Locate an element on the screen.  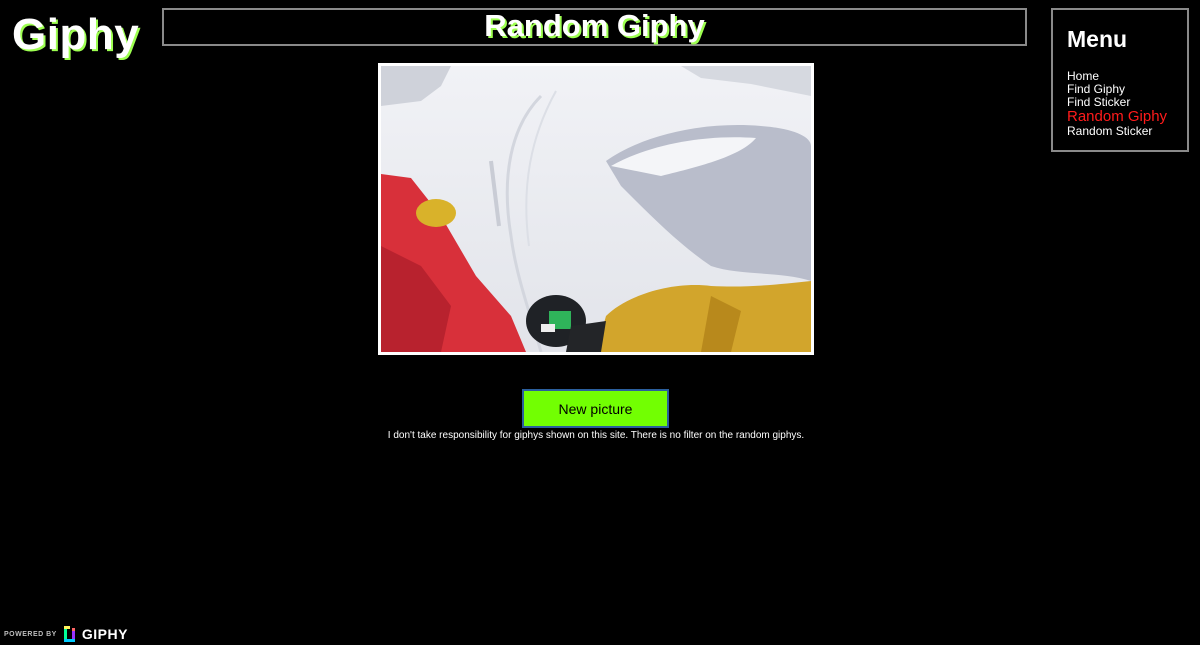
menu-item-random-giphy: Random Giphy is located at coordinates (1127, 117).